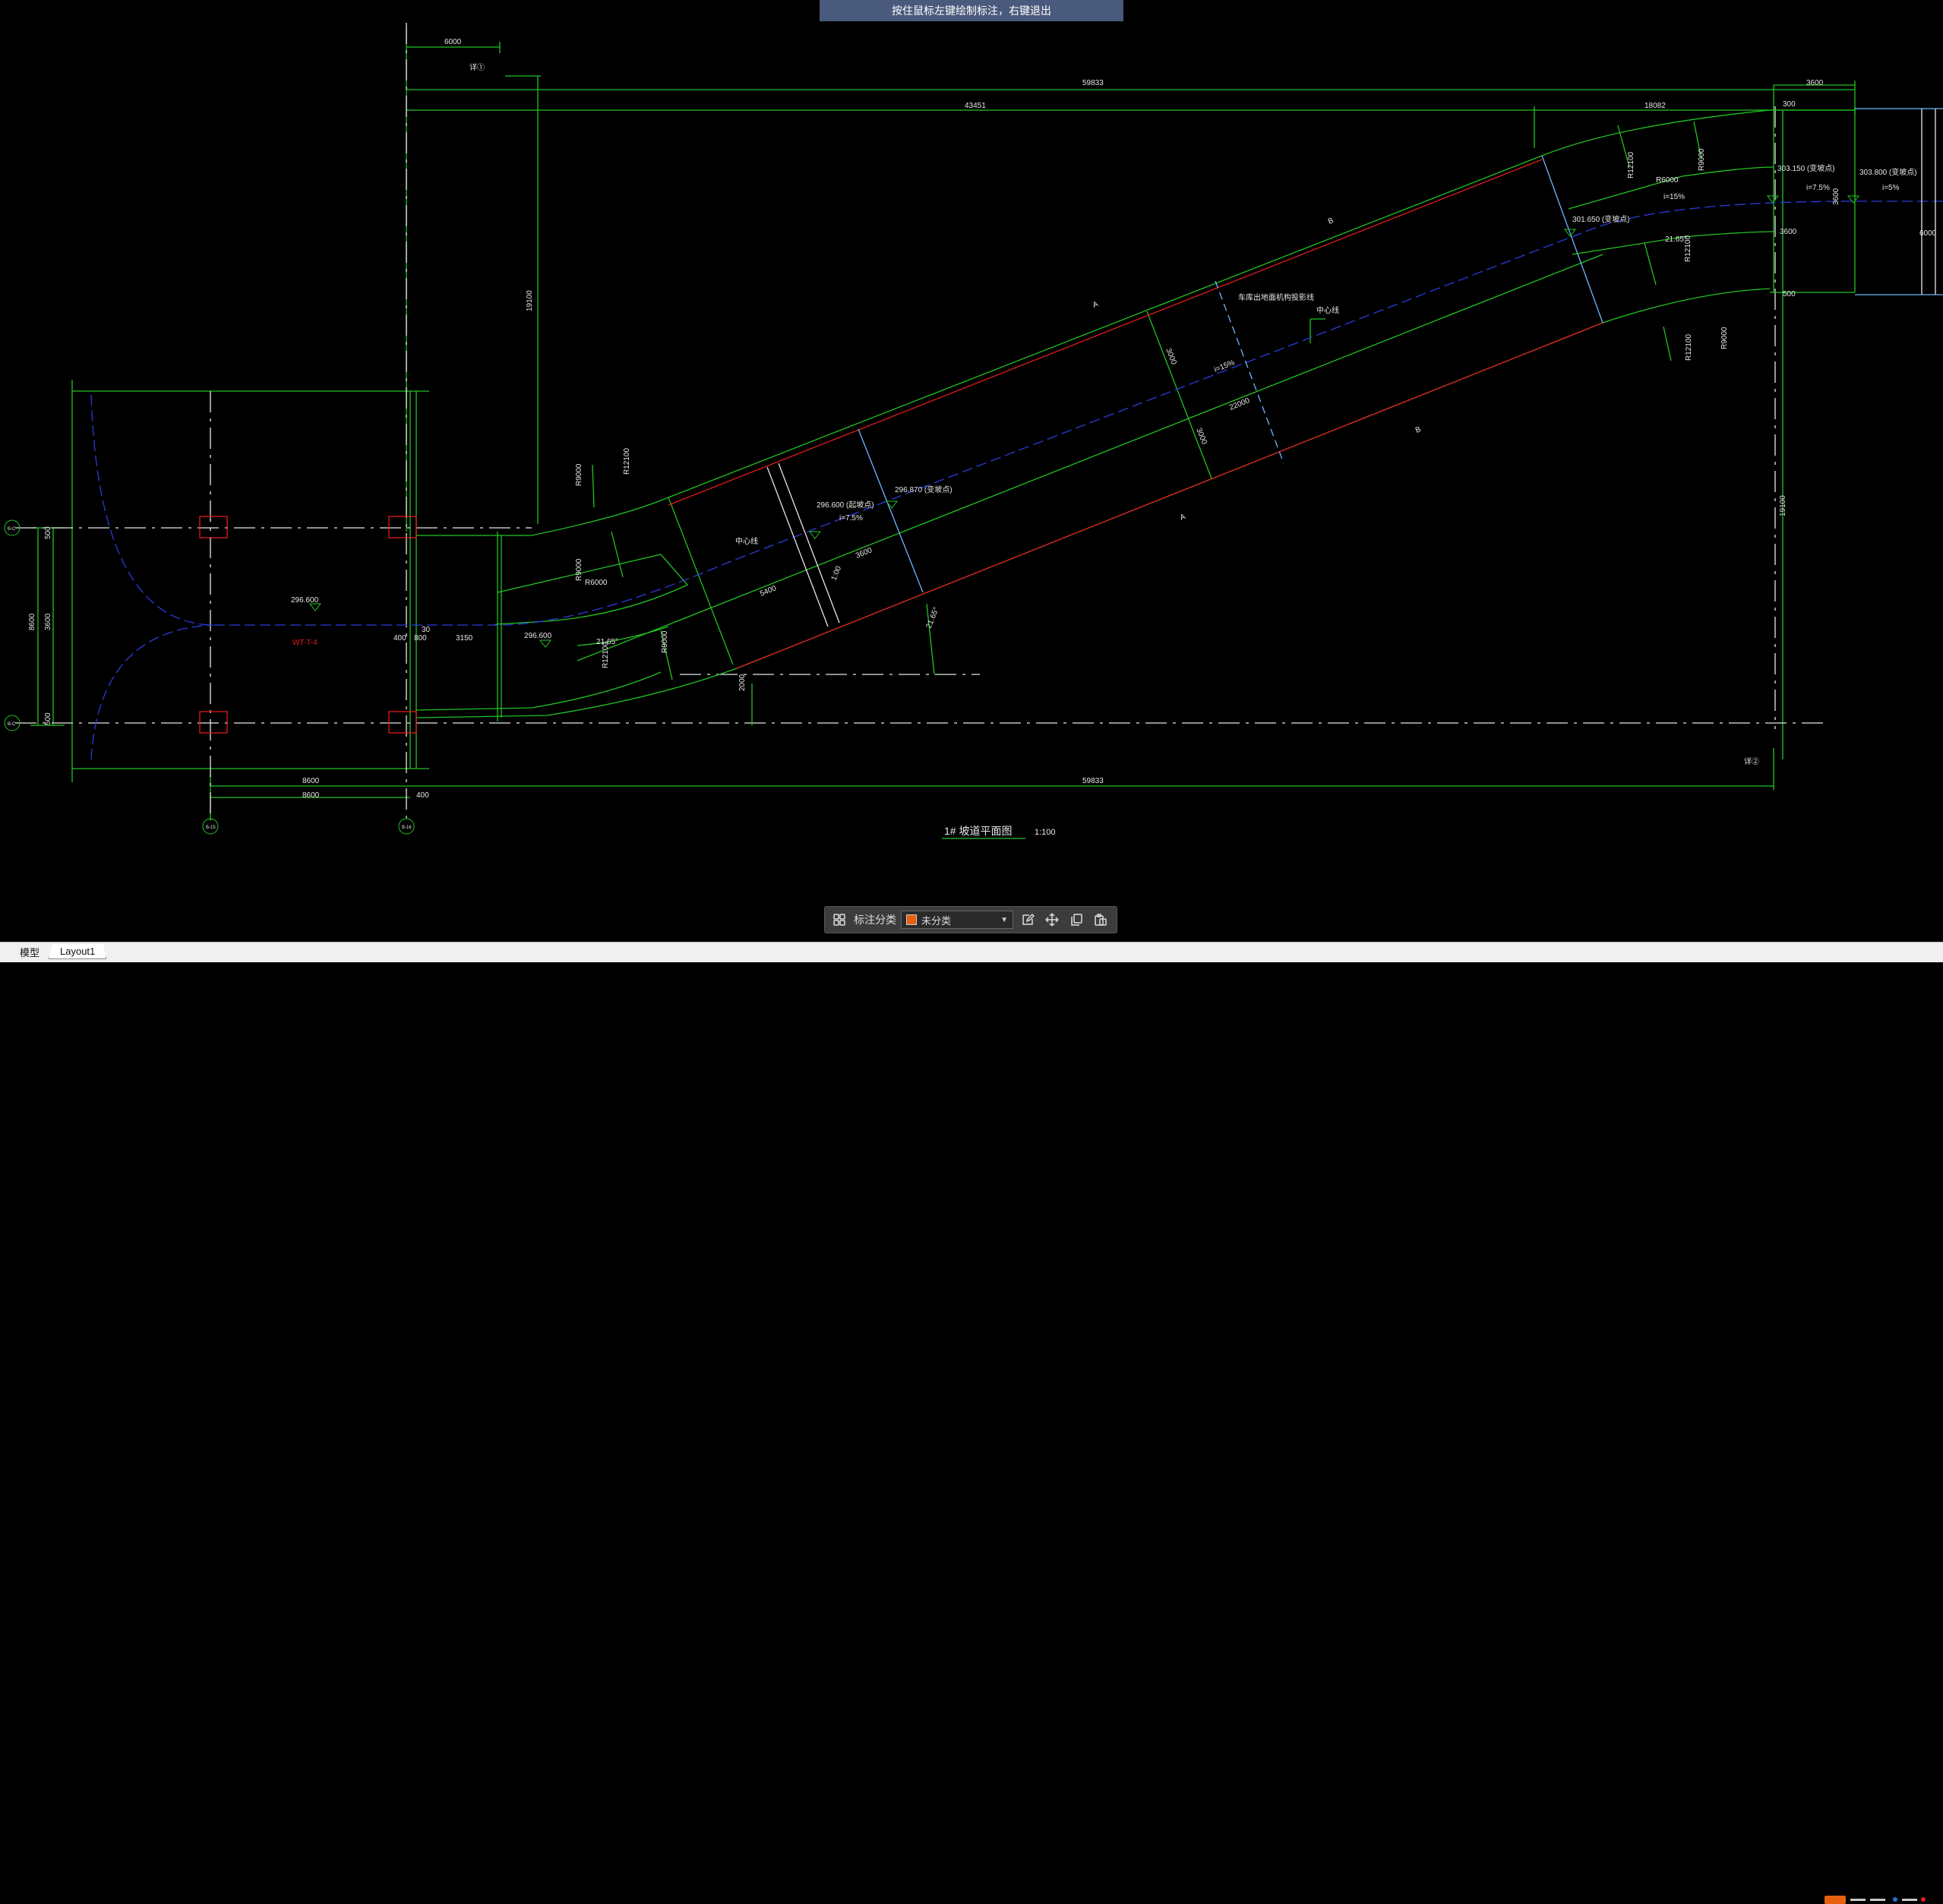 This screenshot has width=1943, height=1904. I want to click on elev-5: 301.650 (变坡点), so click(1601, 219).